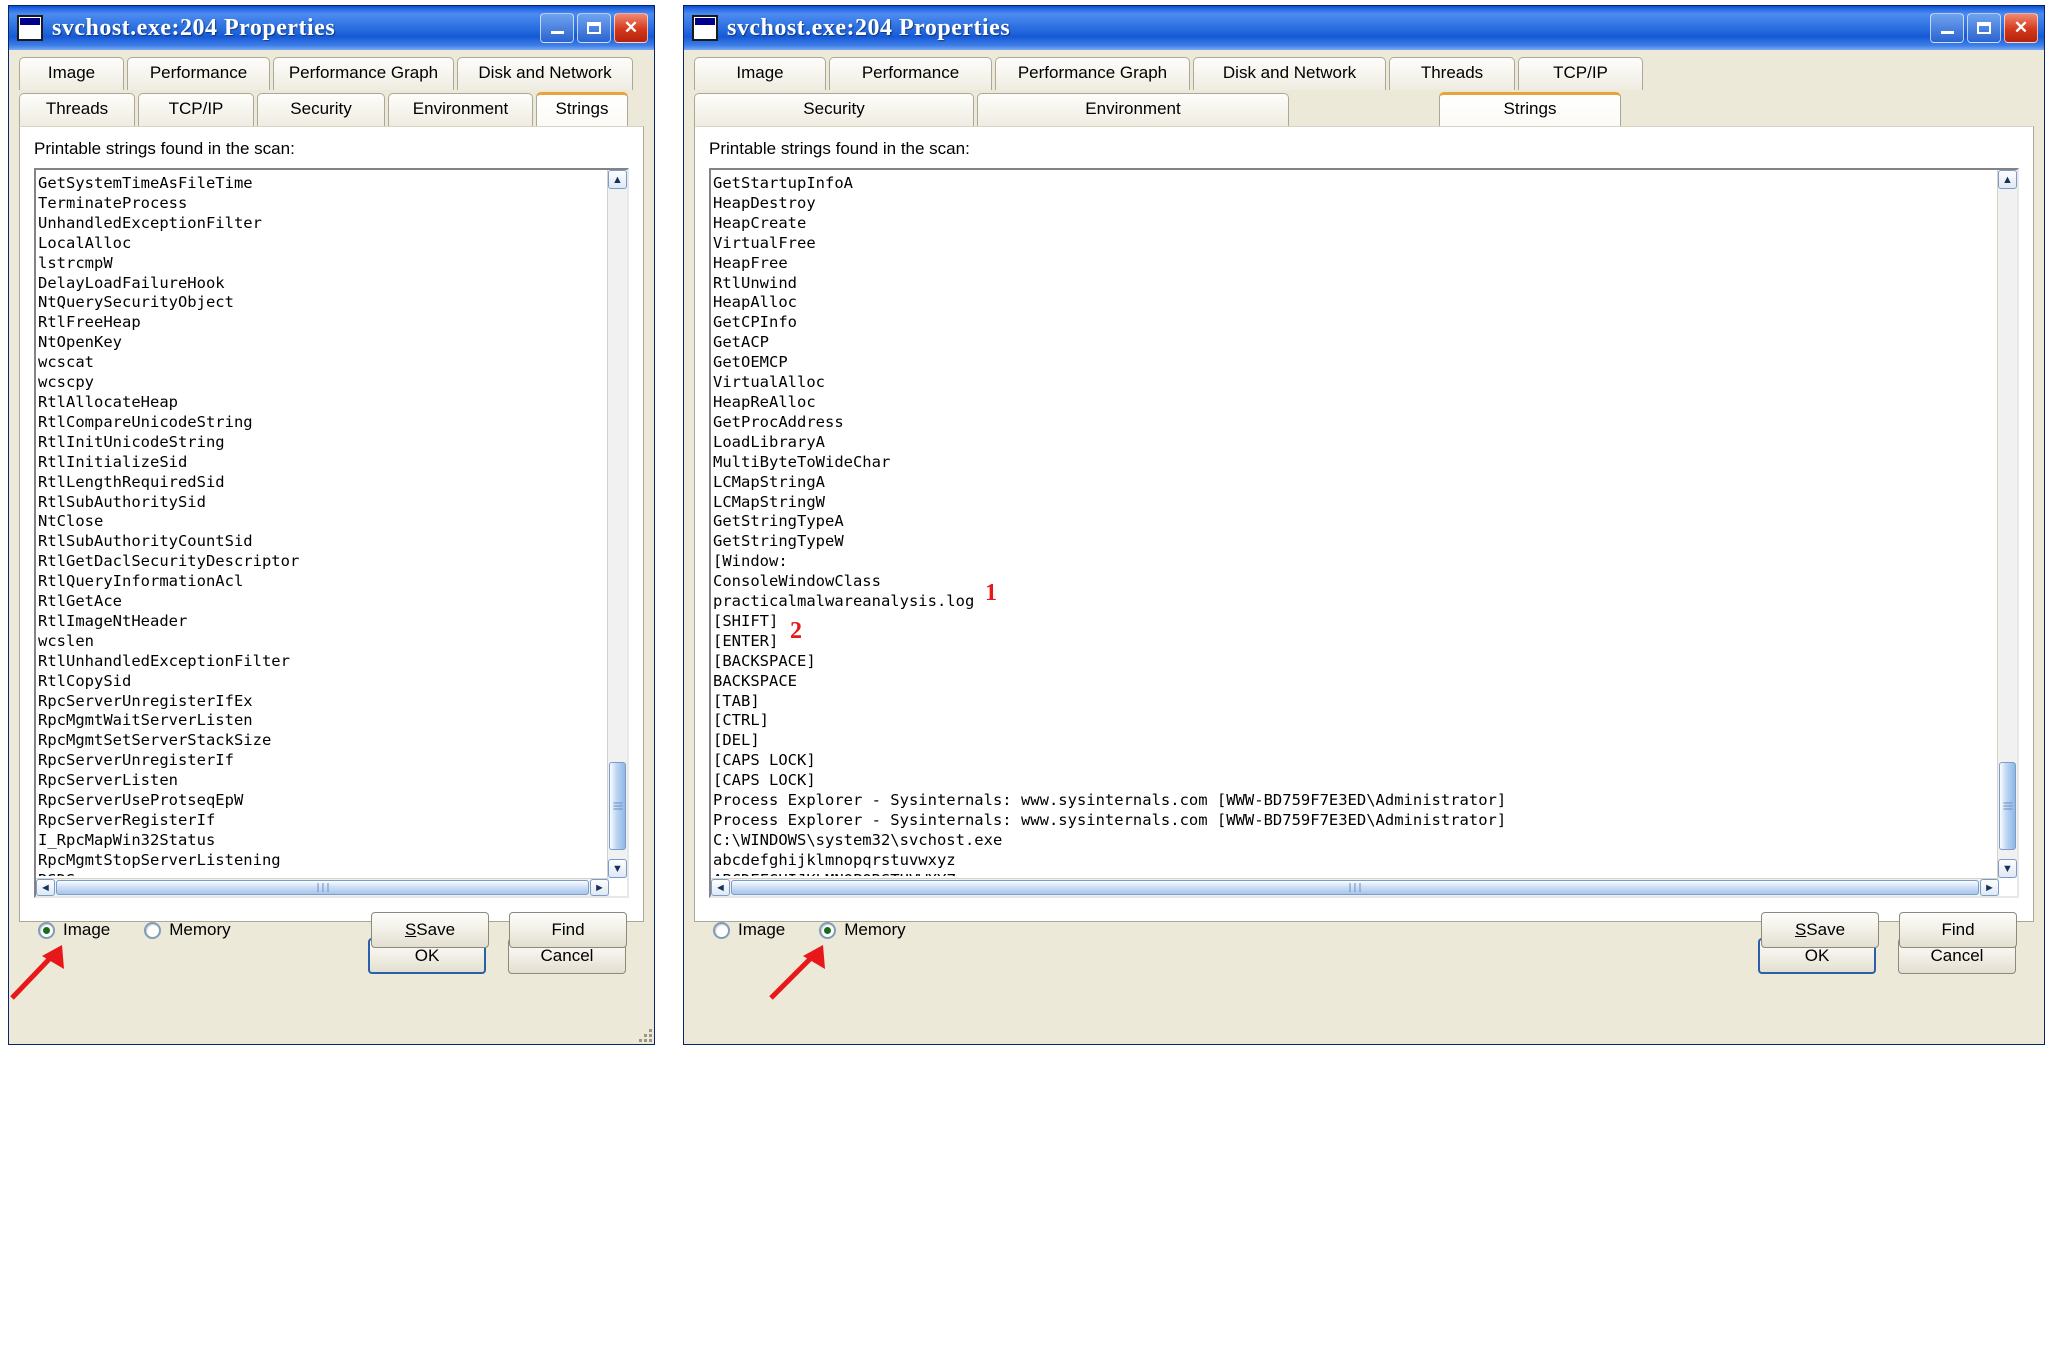 Image resolution: width=2052 pixels, height=1358 pixels. I want to click on string-row: [CAPS LOCK], so click(1354, 781).